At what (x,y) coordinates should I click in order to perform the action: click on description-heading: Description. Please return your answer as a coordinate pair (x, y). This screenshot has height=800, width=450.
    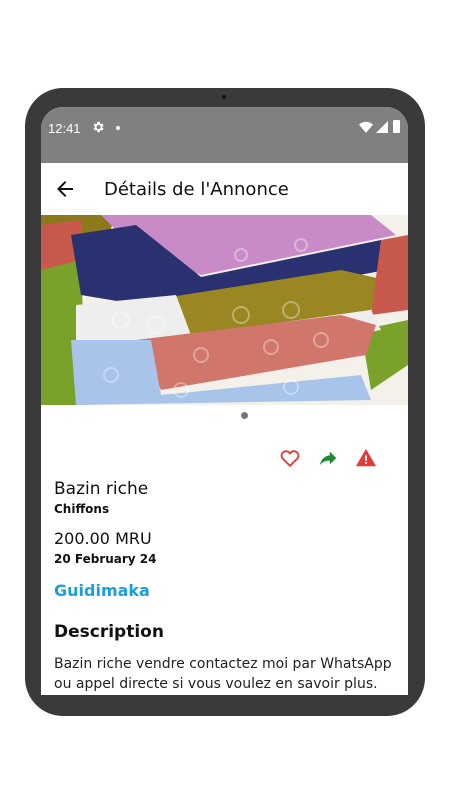
    Looking at the image, I should click on (109, 632).